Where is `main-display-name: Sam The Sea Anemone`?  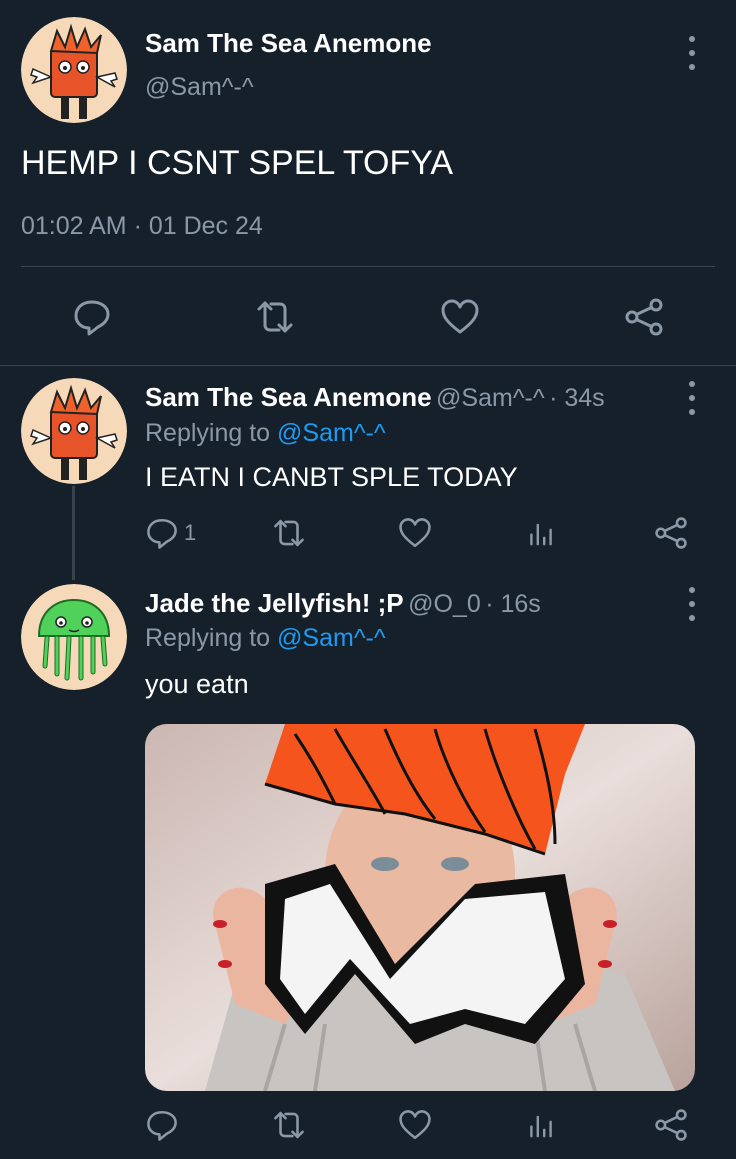 main-display-name: Sam The Sea Anemone is located at coordinates (288, 43).